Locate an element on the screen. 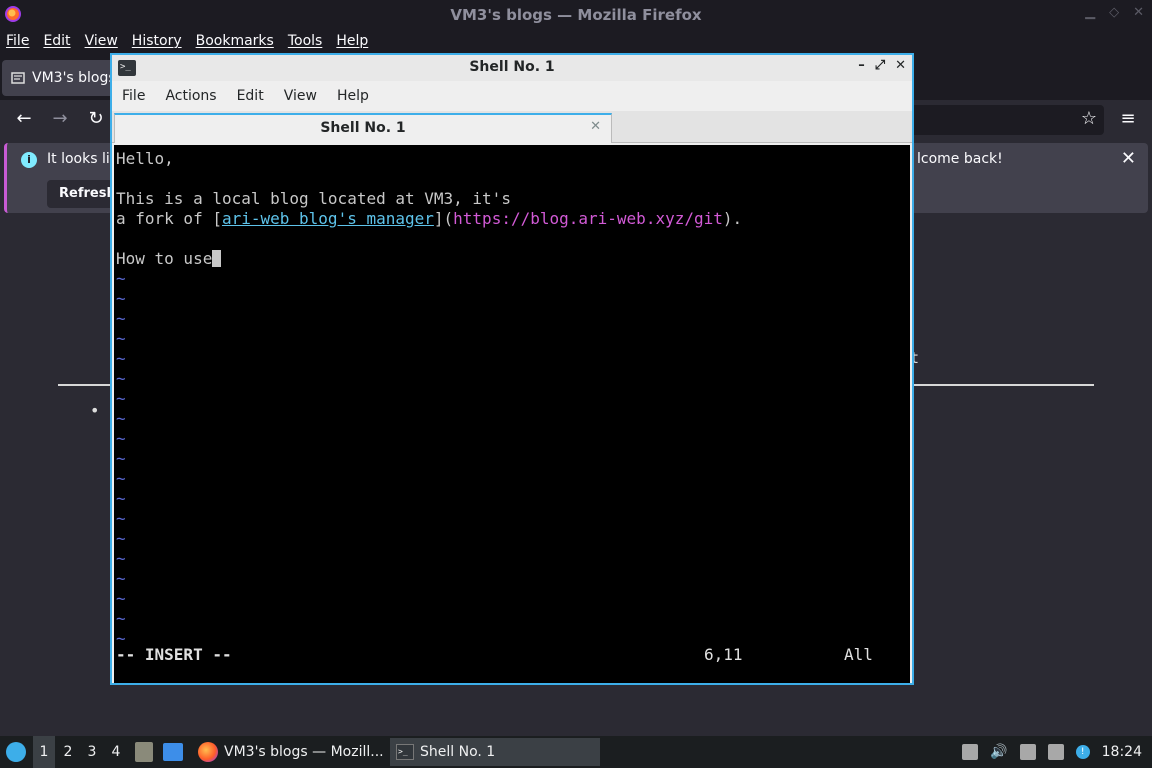 Image resolution: width=1152 pixels, height=768 pixels. minimize-icon: ▁ is located at coordinates (1090, 12).